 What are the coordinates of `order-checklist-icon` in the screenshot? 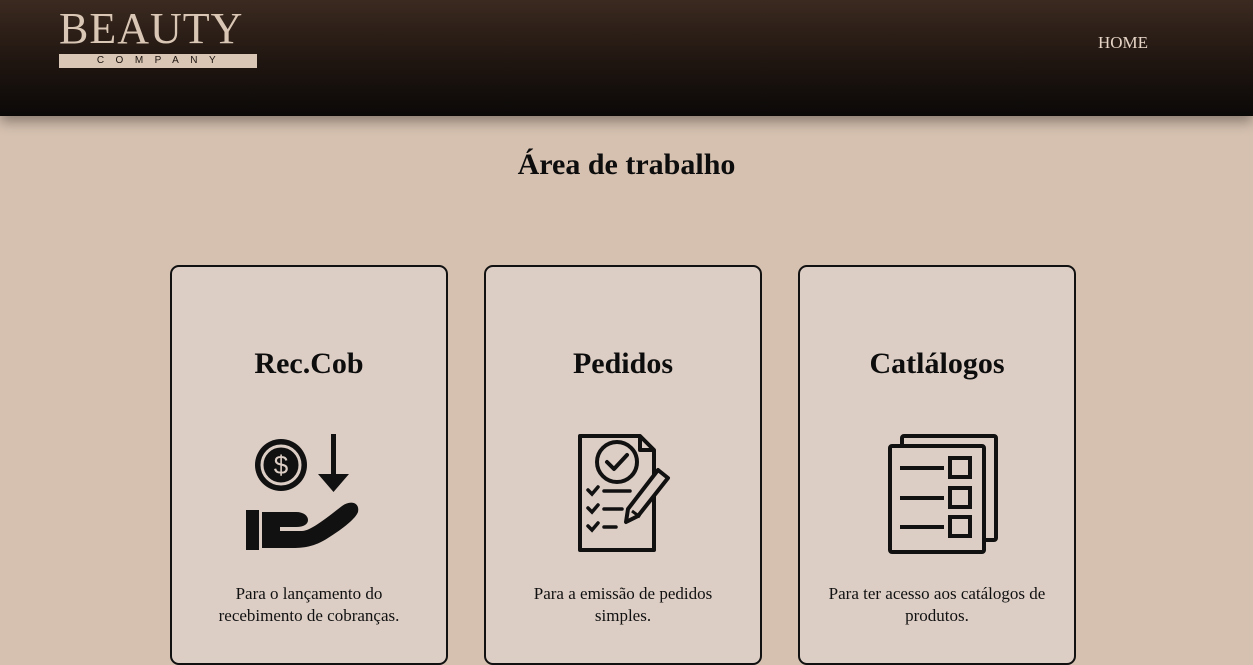 It's located at (624, 493).